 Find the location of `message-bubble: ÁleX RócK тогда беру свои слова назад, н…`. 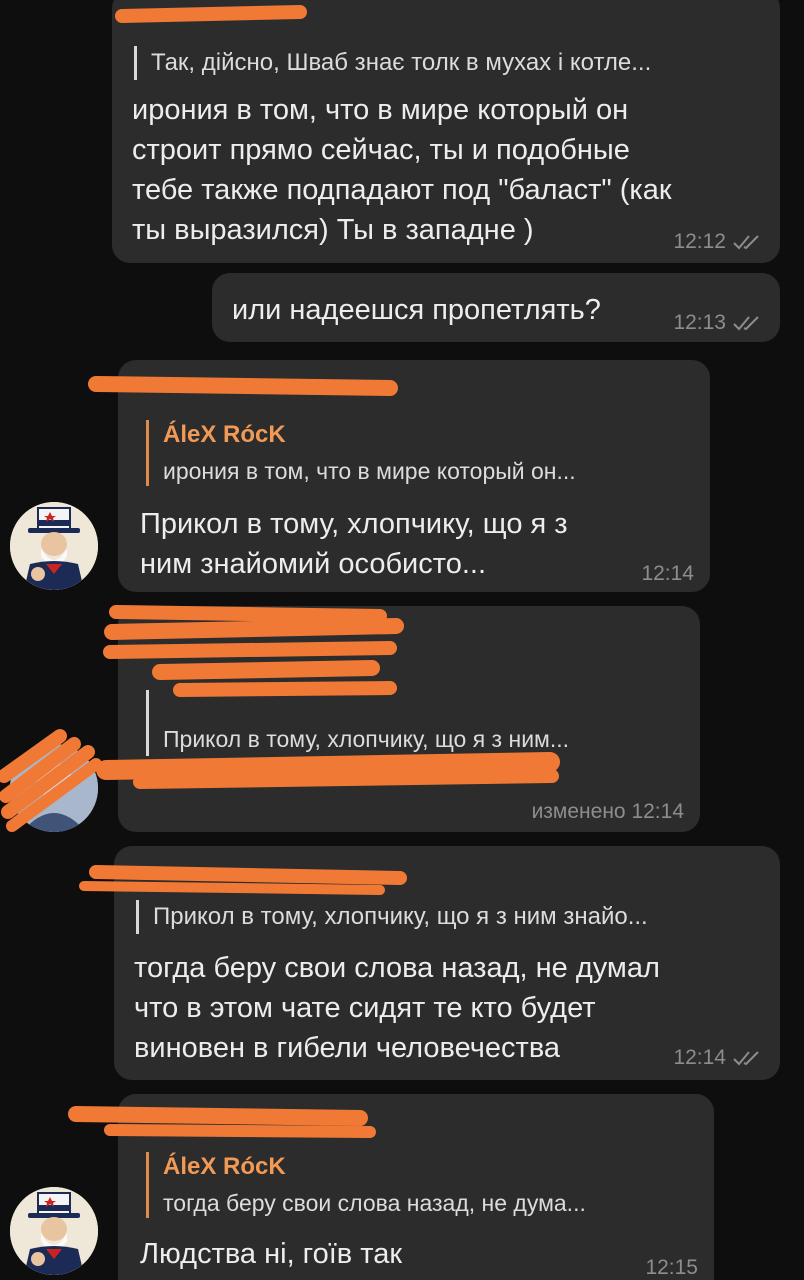

message-bubble: ÁleX RócK тогда беру свои слова назад, н… is located at coordinates (416, 1187).